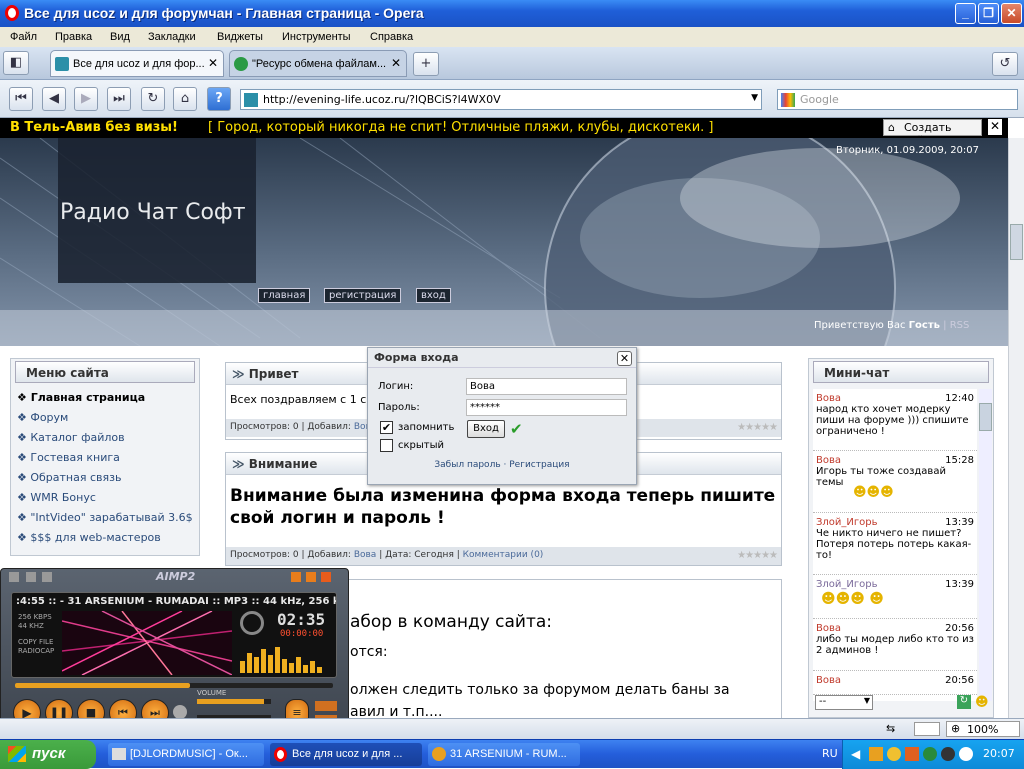 The image size is (1024, 769). Describe the element at coordinates (23, 37) in the screenshot. I see `menu-file: Файл` at that location.